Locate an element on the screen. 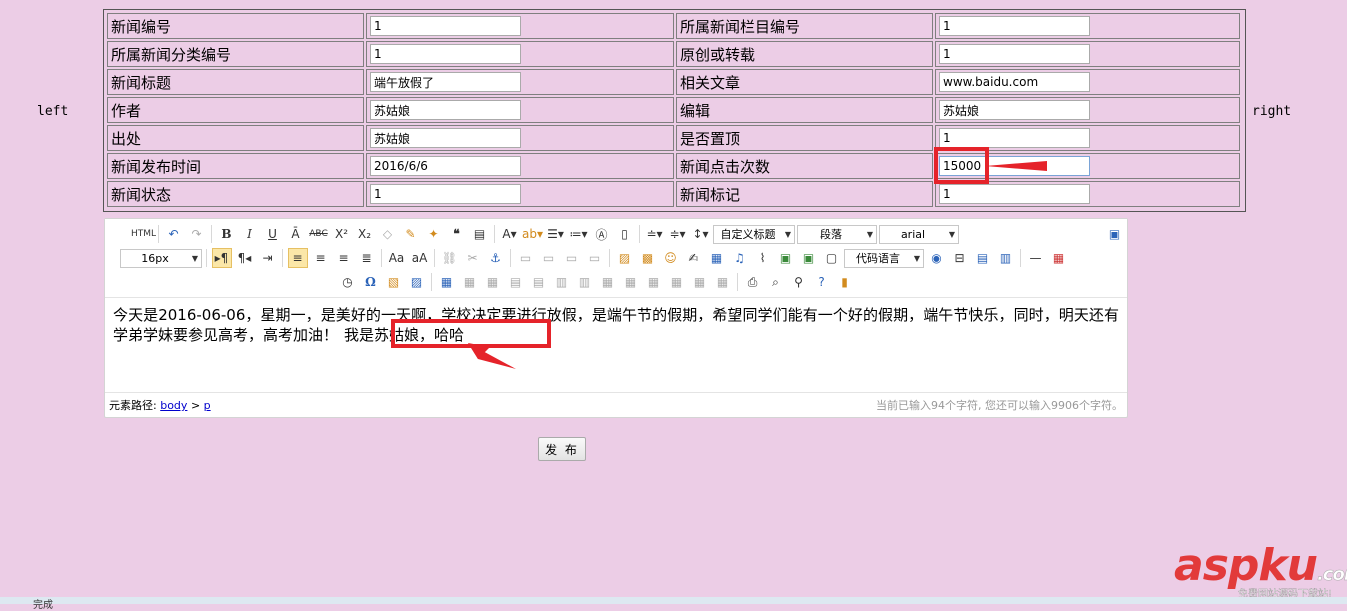 The height and width of the screenshot is (611, 1347). eraser-icon: ◇ is located at coordinates (388, 234).